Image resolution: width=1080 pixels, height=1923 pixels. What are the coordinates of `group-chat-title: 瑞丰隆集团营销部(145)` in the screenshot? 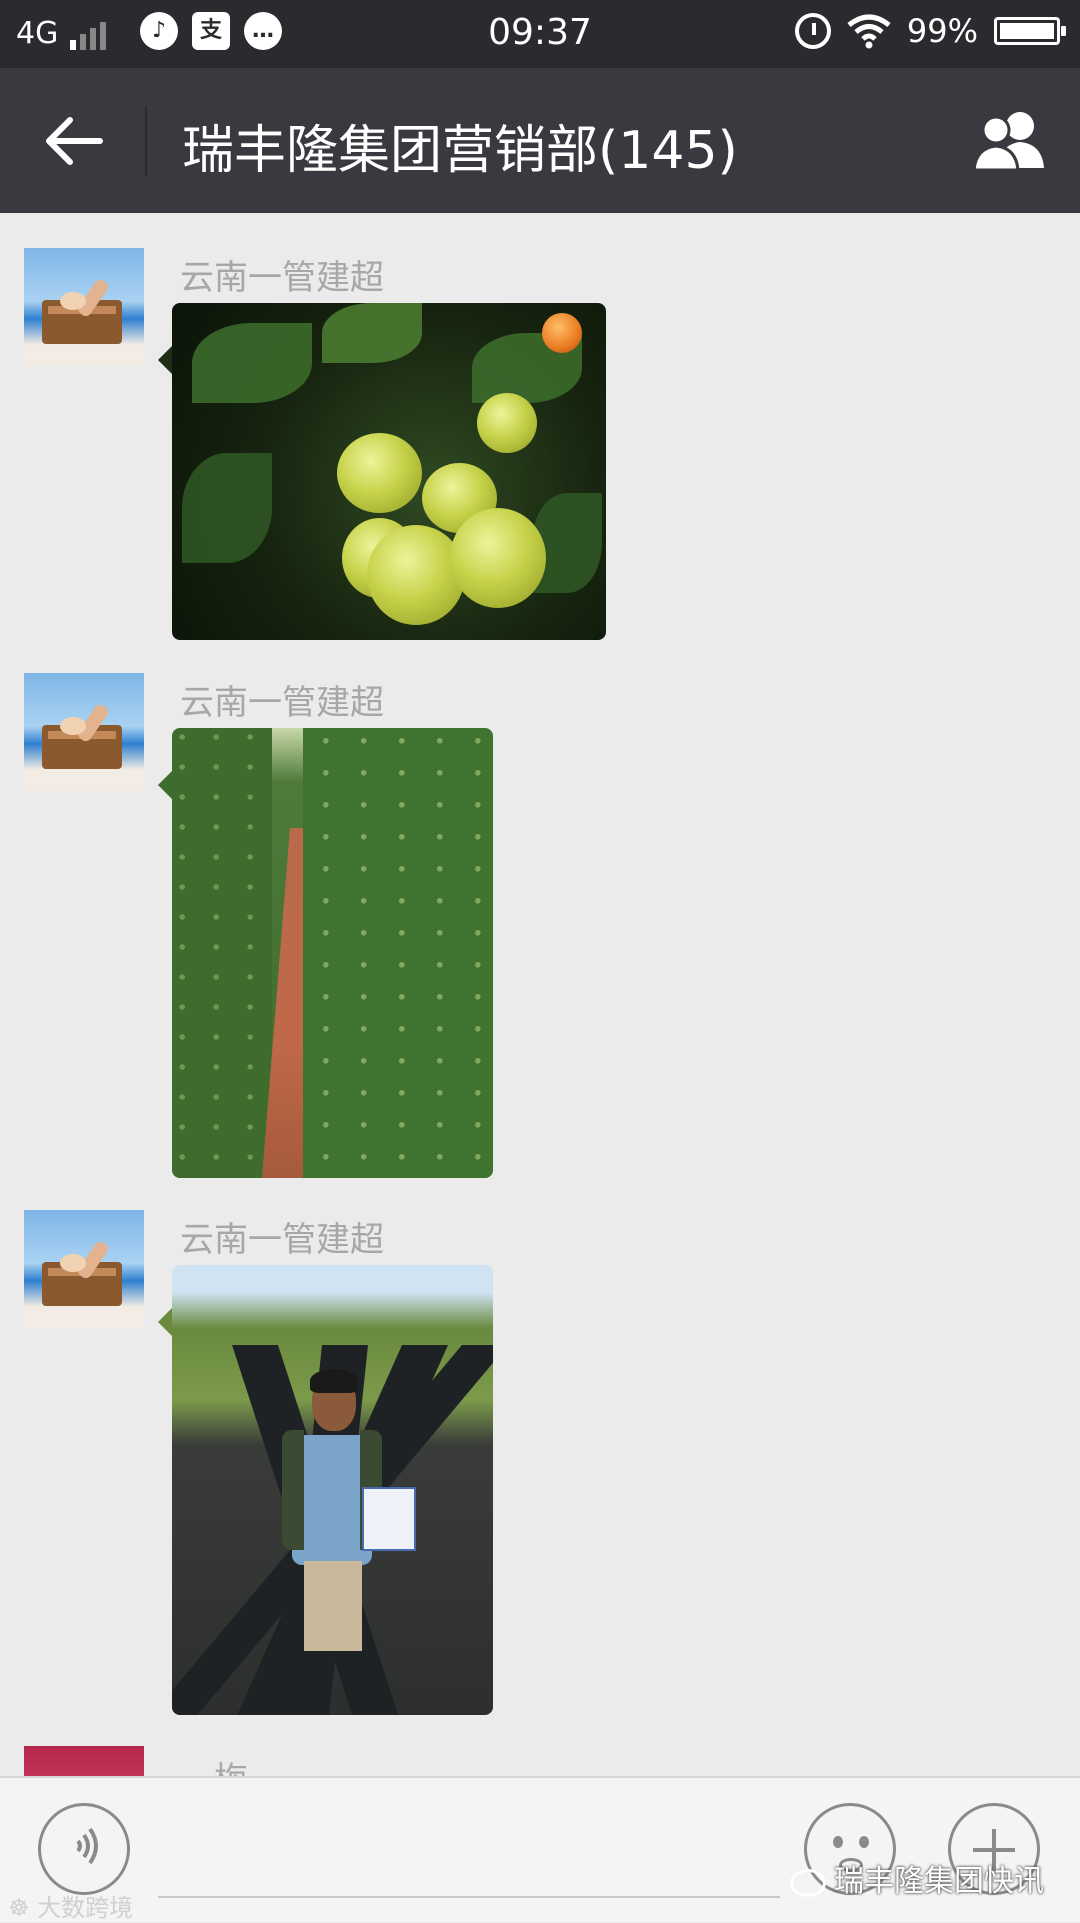 It's located at (460, 151).